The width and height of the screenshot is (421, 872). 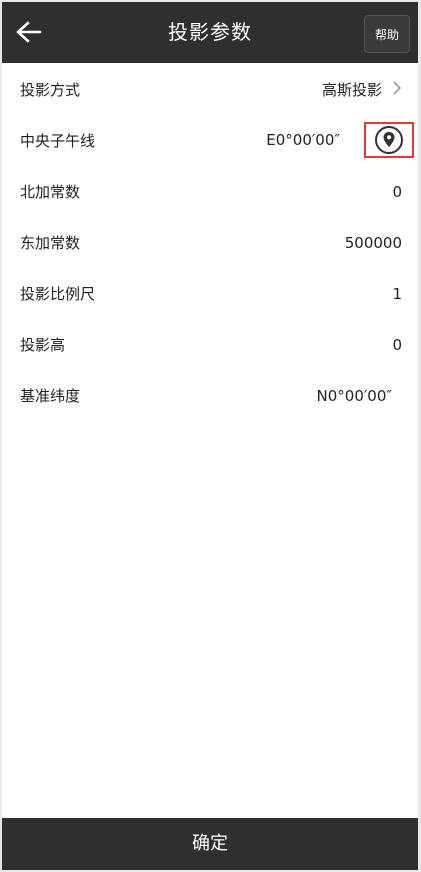 I want to click on arrow-left-icon, so click(x=29, y=32).